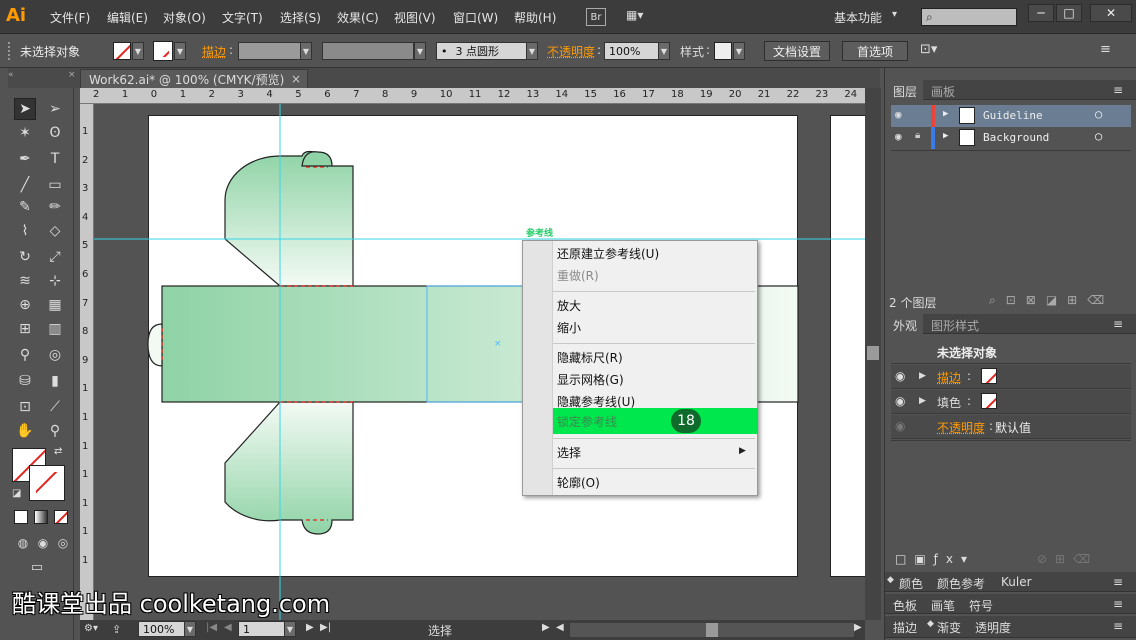 This screenshot has height=640, width=1136. What do you see at coordinates (535, 17) in the screenshot?
I see `menu-help: 帮助(H)` at bounding box center [535, 17].